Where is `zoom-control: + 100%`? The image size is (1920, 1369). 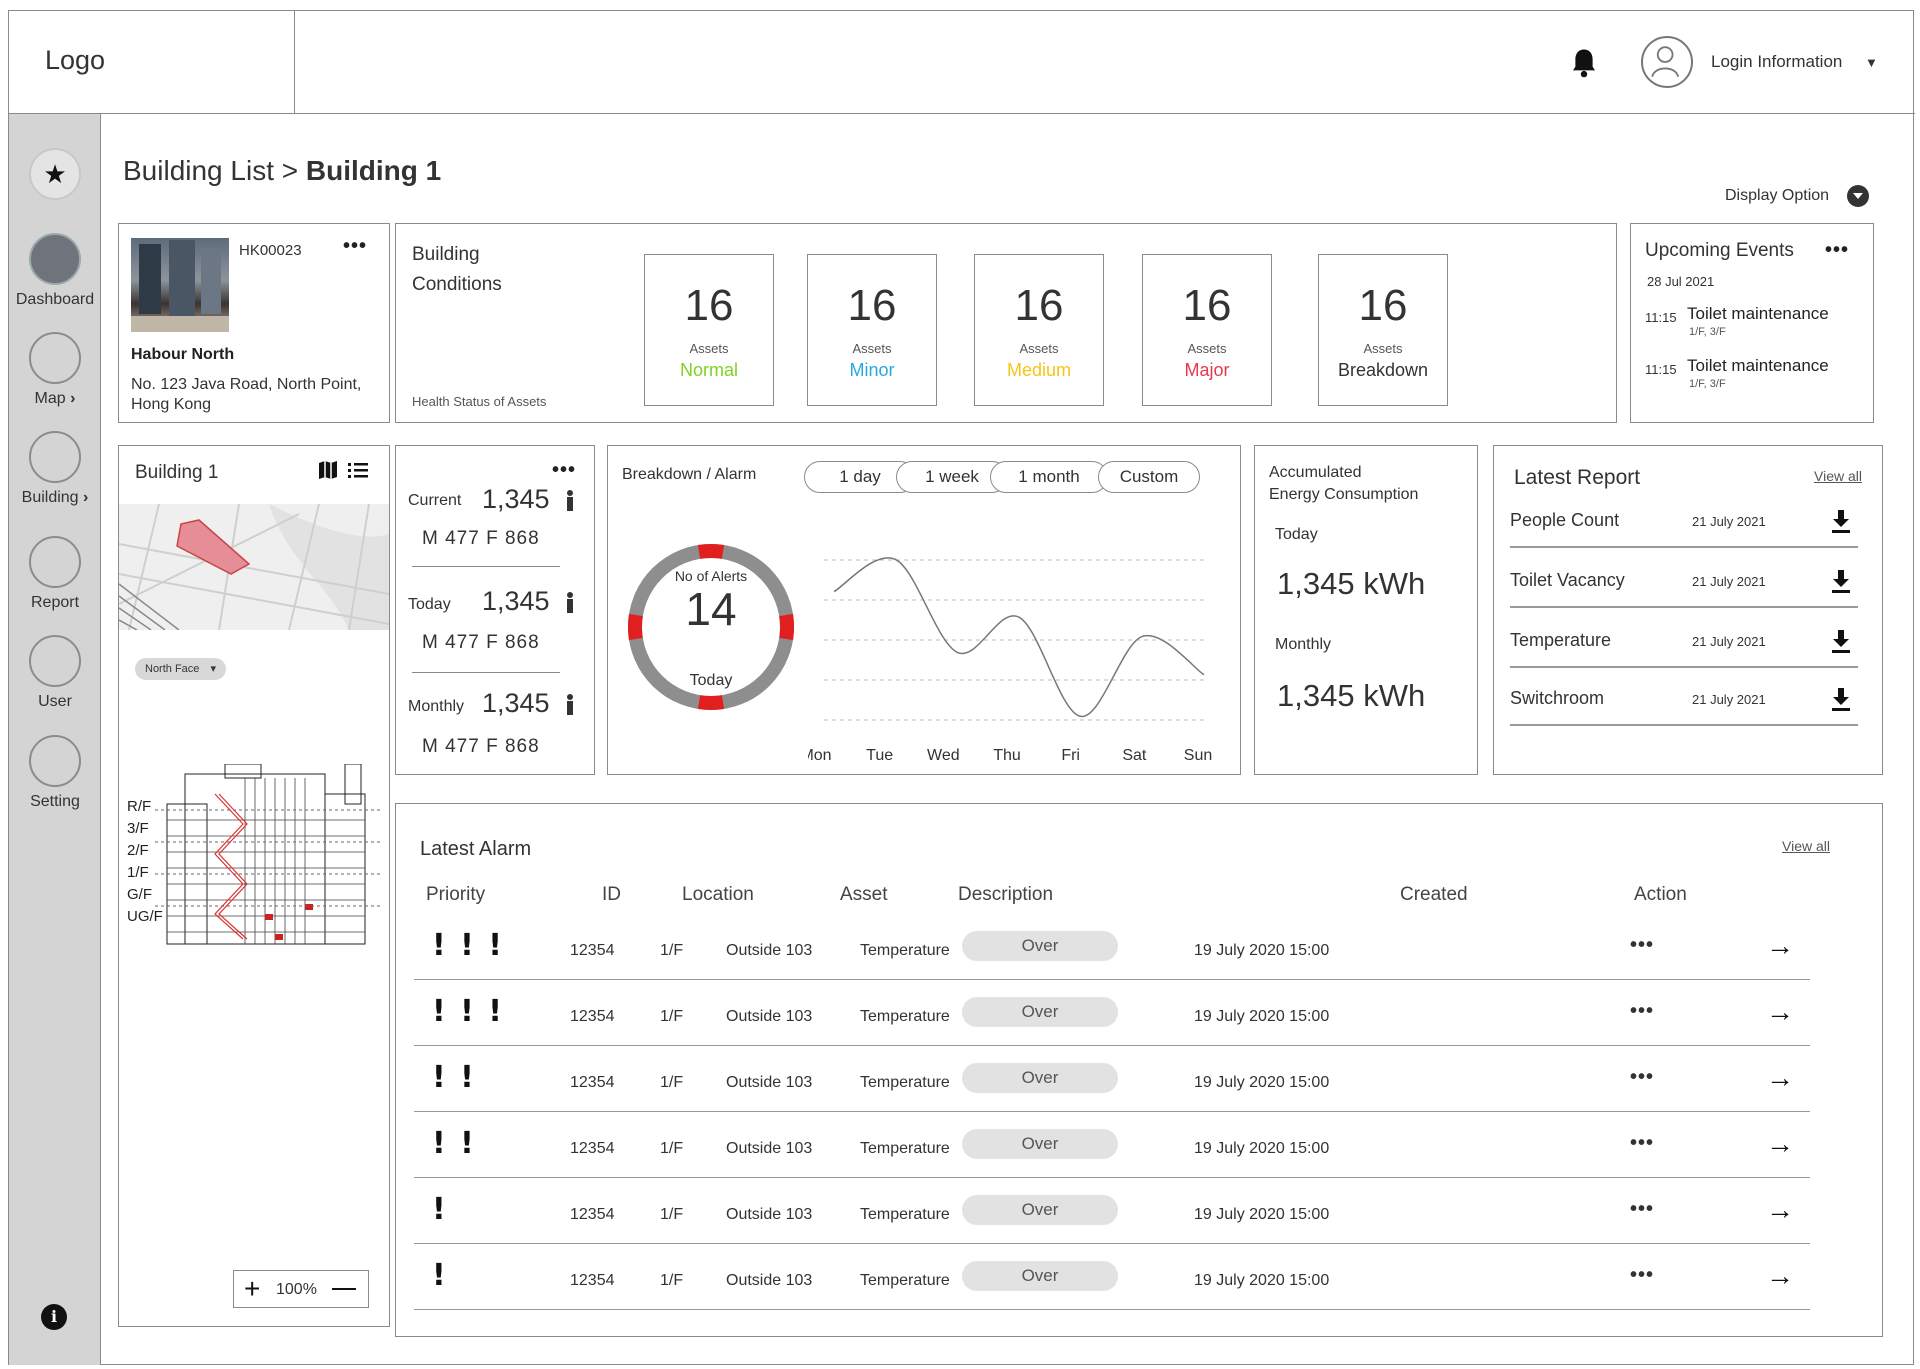
zoom-control: + 100% is located at coordinates (301, 1289).